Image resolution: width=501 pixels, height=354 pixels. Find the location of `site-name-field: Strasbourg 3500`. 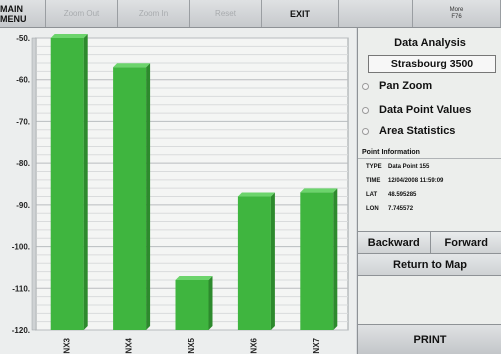

site-name-field: Strasbourg 3500 is located at coordinates (432, 64).